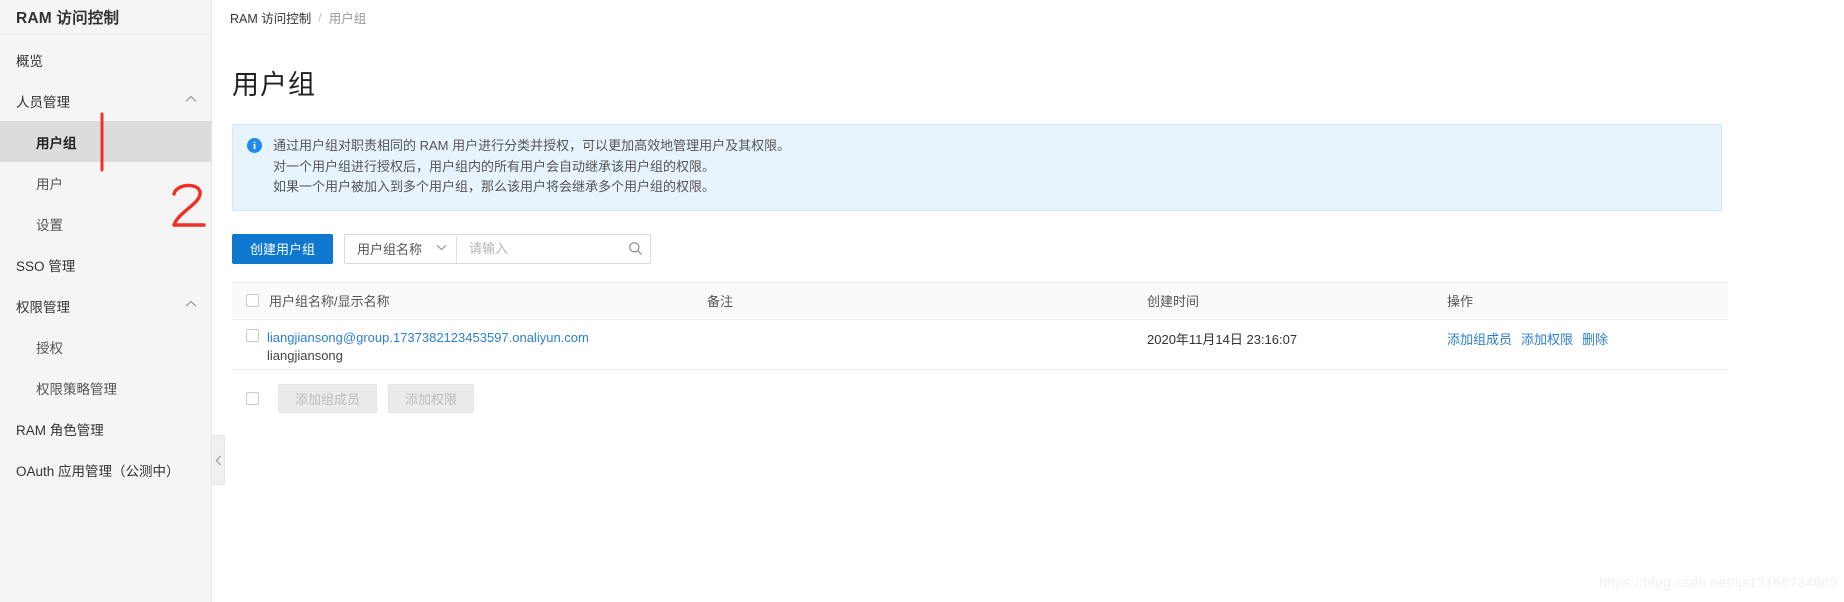 The height and width of the screenshot is (602, 1844). What do you see at coordinates (49, 348) in the screenshot?
I see `sidebar-item-label: 授权` at bounding box center [49, 348].